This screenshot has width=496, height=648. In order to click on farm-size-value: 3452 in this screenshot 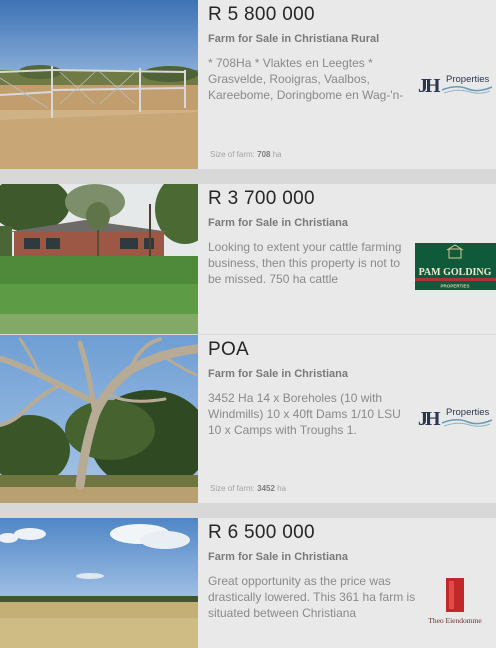, I will do `click(266, 488)`.